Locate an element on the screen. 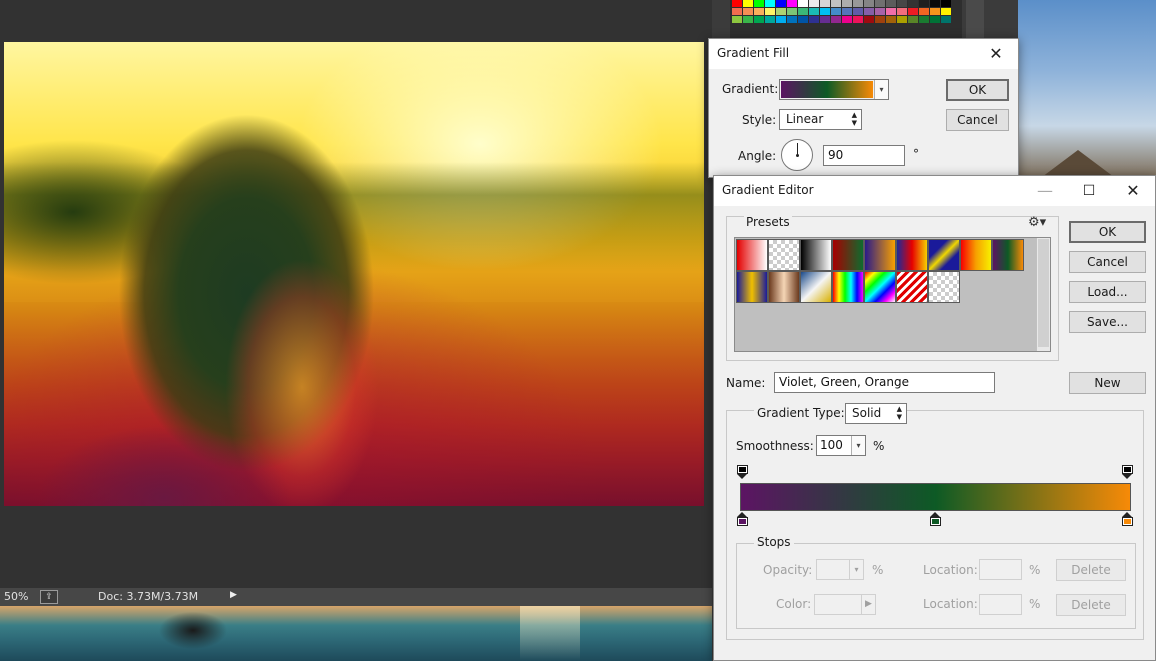 This screenshot has width=1156, height=661. opacity-location-input is located at coordinates (1000, 569).